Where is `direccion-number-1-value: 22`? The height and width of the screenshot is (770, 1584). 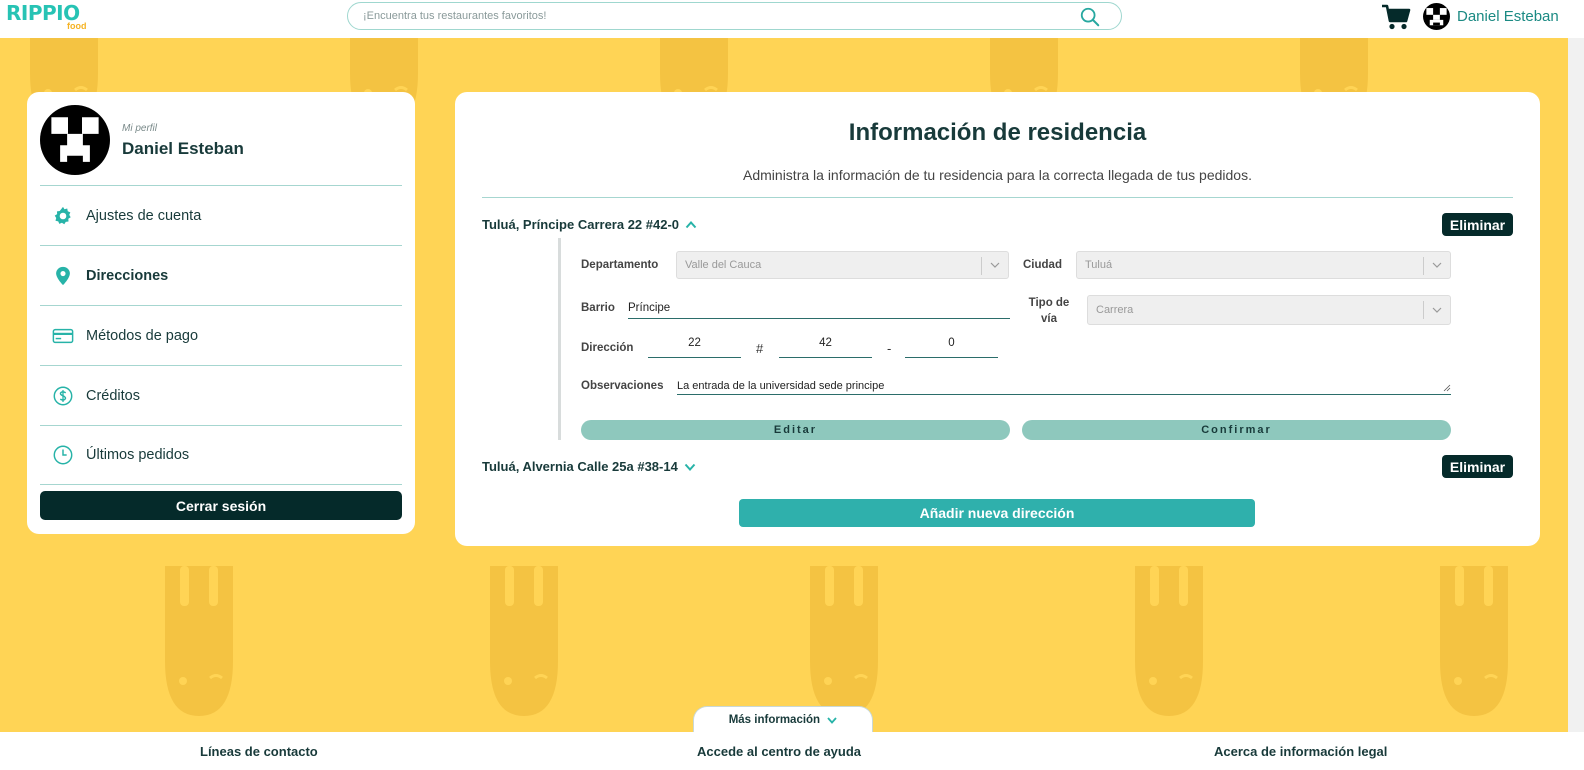 direccion-number-1-value: 22 is located at coordinates (694, 343).